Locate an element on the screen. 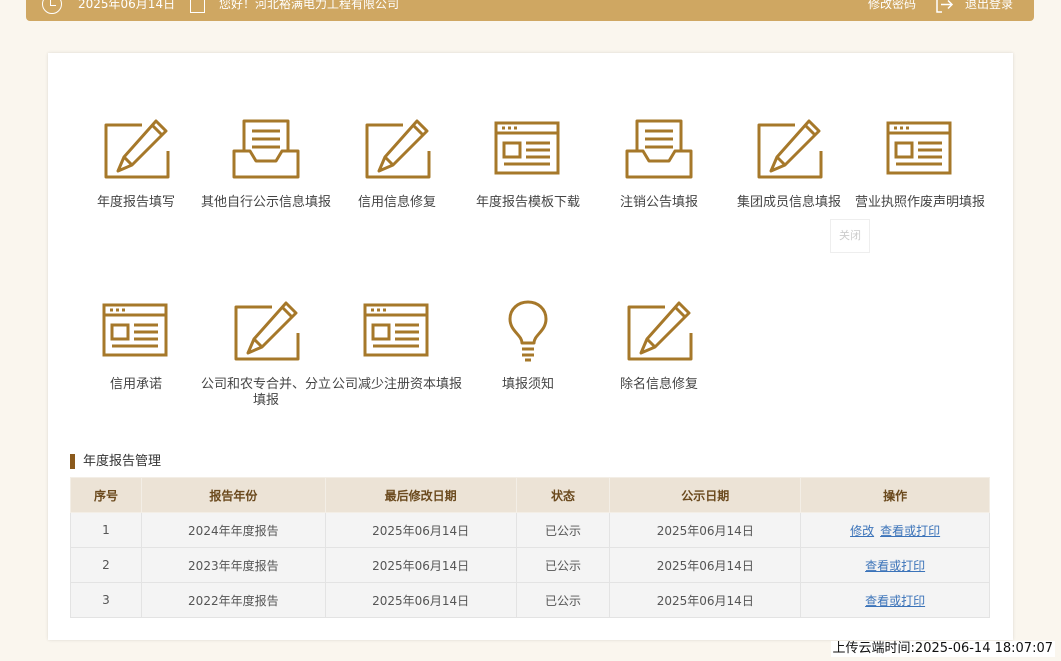  tile-removal-repair: 除名信息修复 is located at coordinates (659, 346).